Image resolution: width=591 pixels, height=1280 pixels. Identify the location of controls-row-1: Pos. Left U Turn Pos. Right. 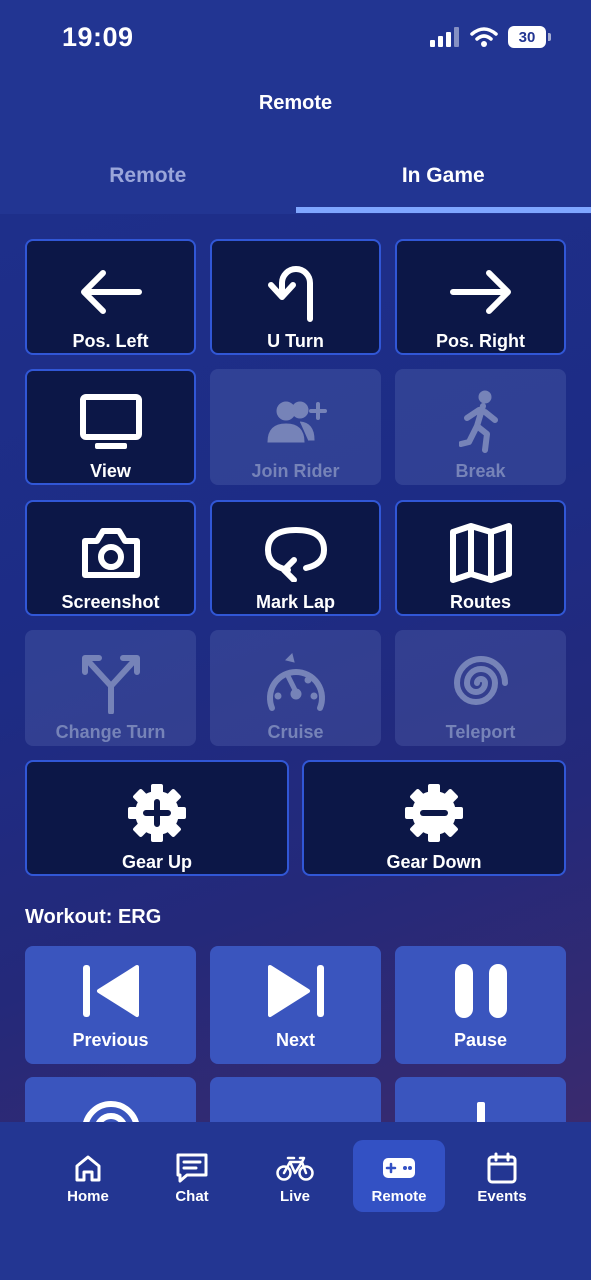
(295, 297).